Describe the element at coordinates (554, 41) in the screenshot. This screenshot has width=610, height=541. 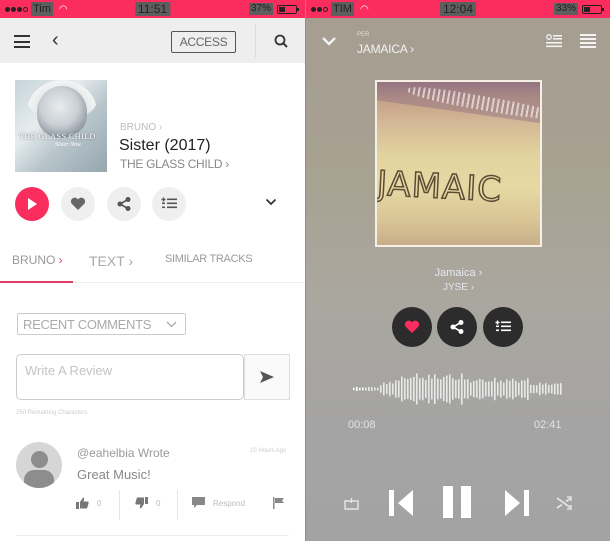
I see `lyrics-icon` at that location.